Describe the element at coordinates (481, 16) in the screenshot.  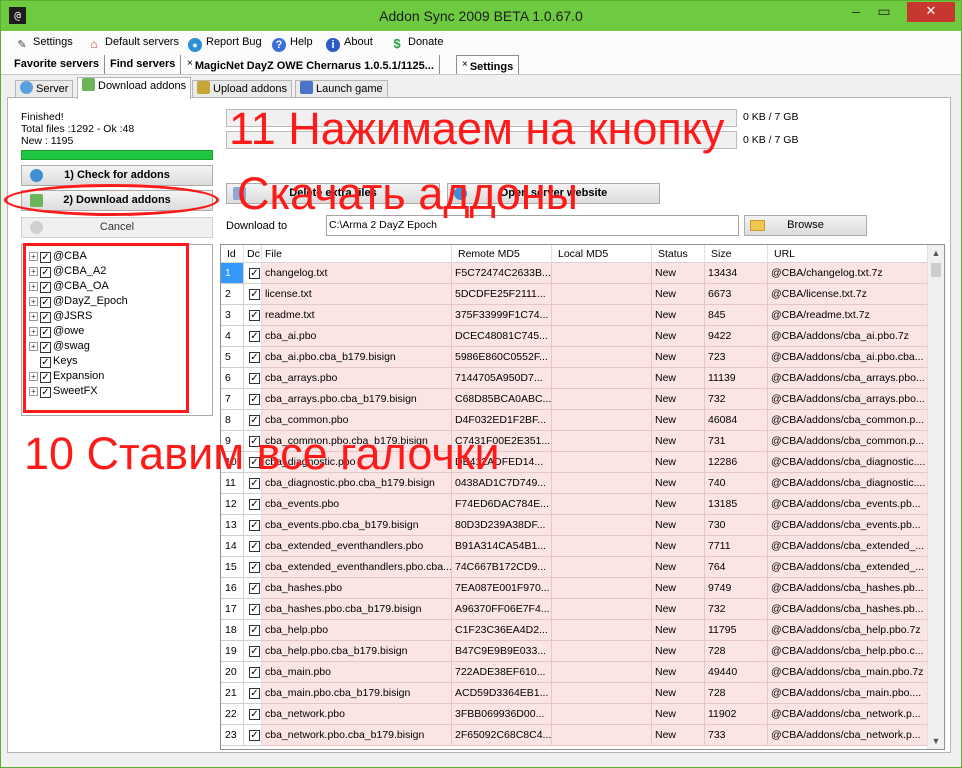
I see `title-bar: @ Addon Sync 2009 BETA 1.0.67.0 – ▭ ✕` at that location.